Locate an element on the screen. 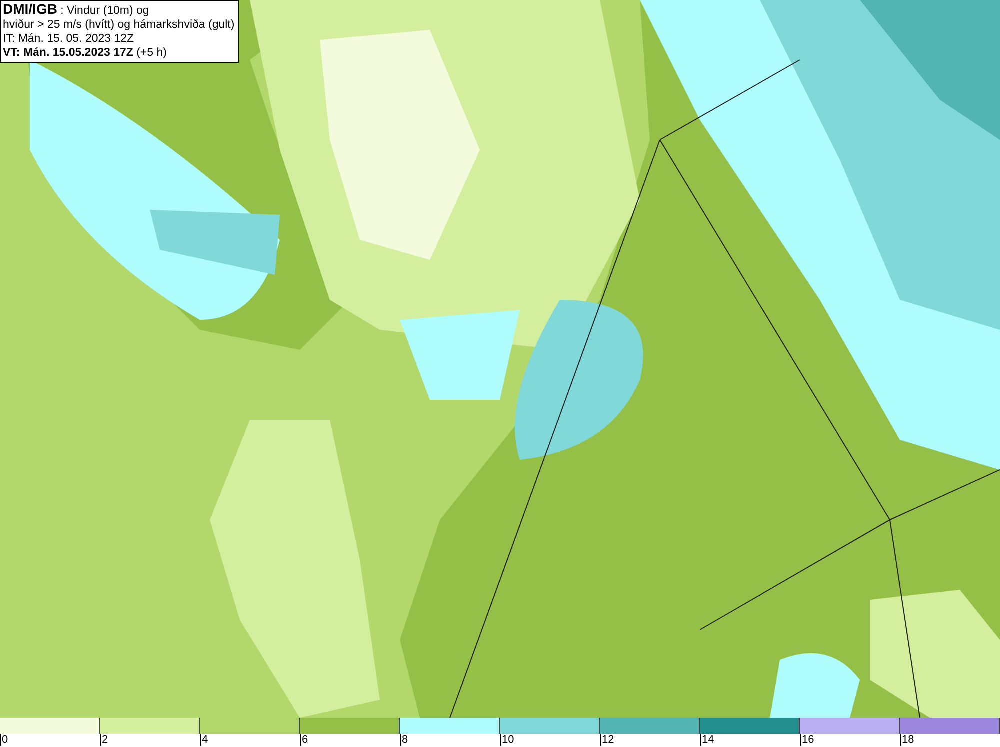 The width and height of the screenshot is (1000, 747). legend-label: 18 is located at coordinates (907, 740).